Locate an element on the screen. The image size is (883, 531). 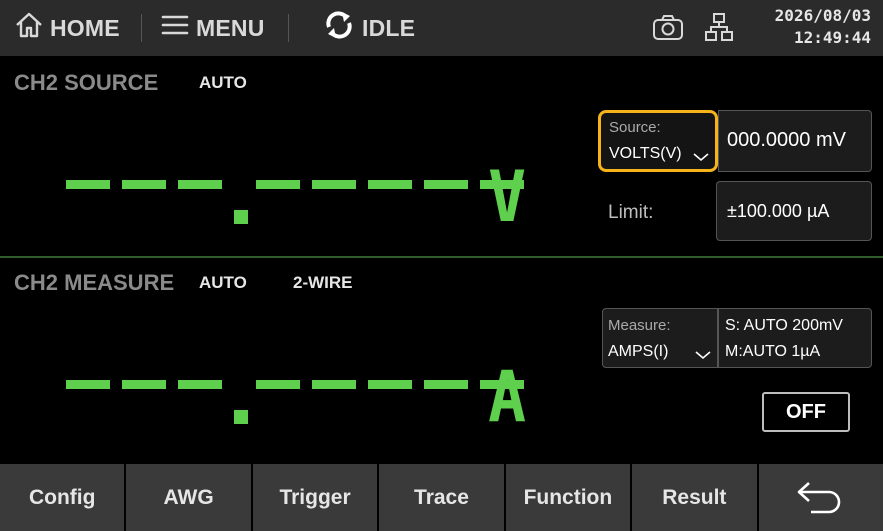
wire-mode-tag: 2-WIRE is located at coordinates (323, 283).